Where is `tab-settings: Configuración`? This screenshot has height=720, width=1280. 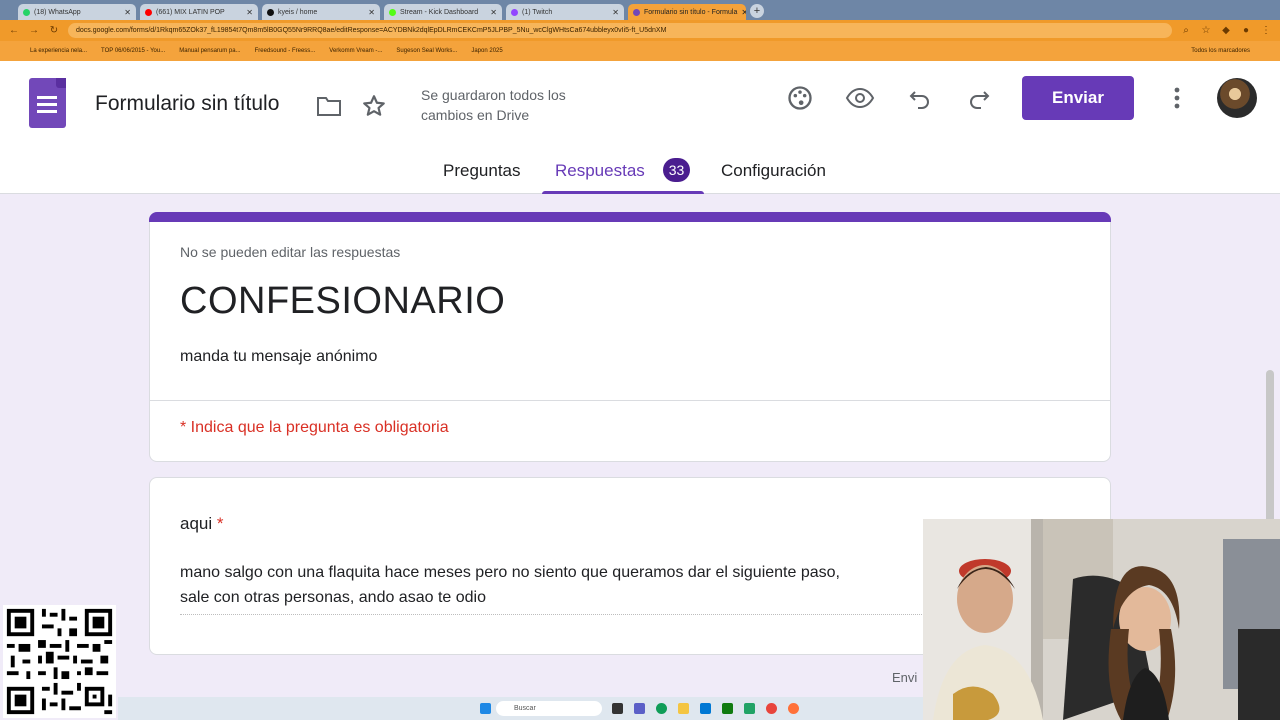
tab-settings: Configuración is located at coordinates (773, 171).